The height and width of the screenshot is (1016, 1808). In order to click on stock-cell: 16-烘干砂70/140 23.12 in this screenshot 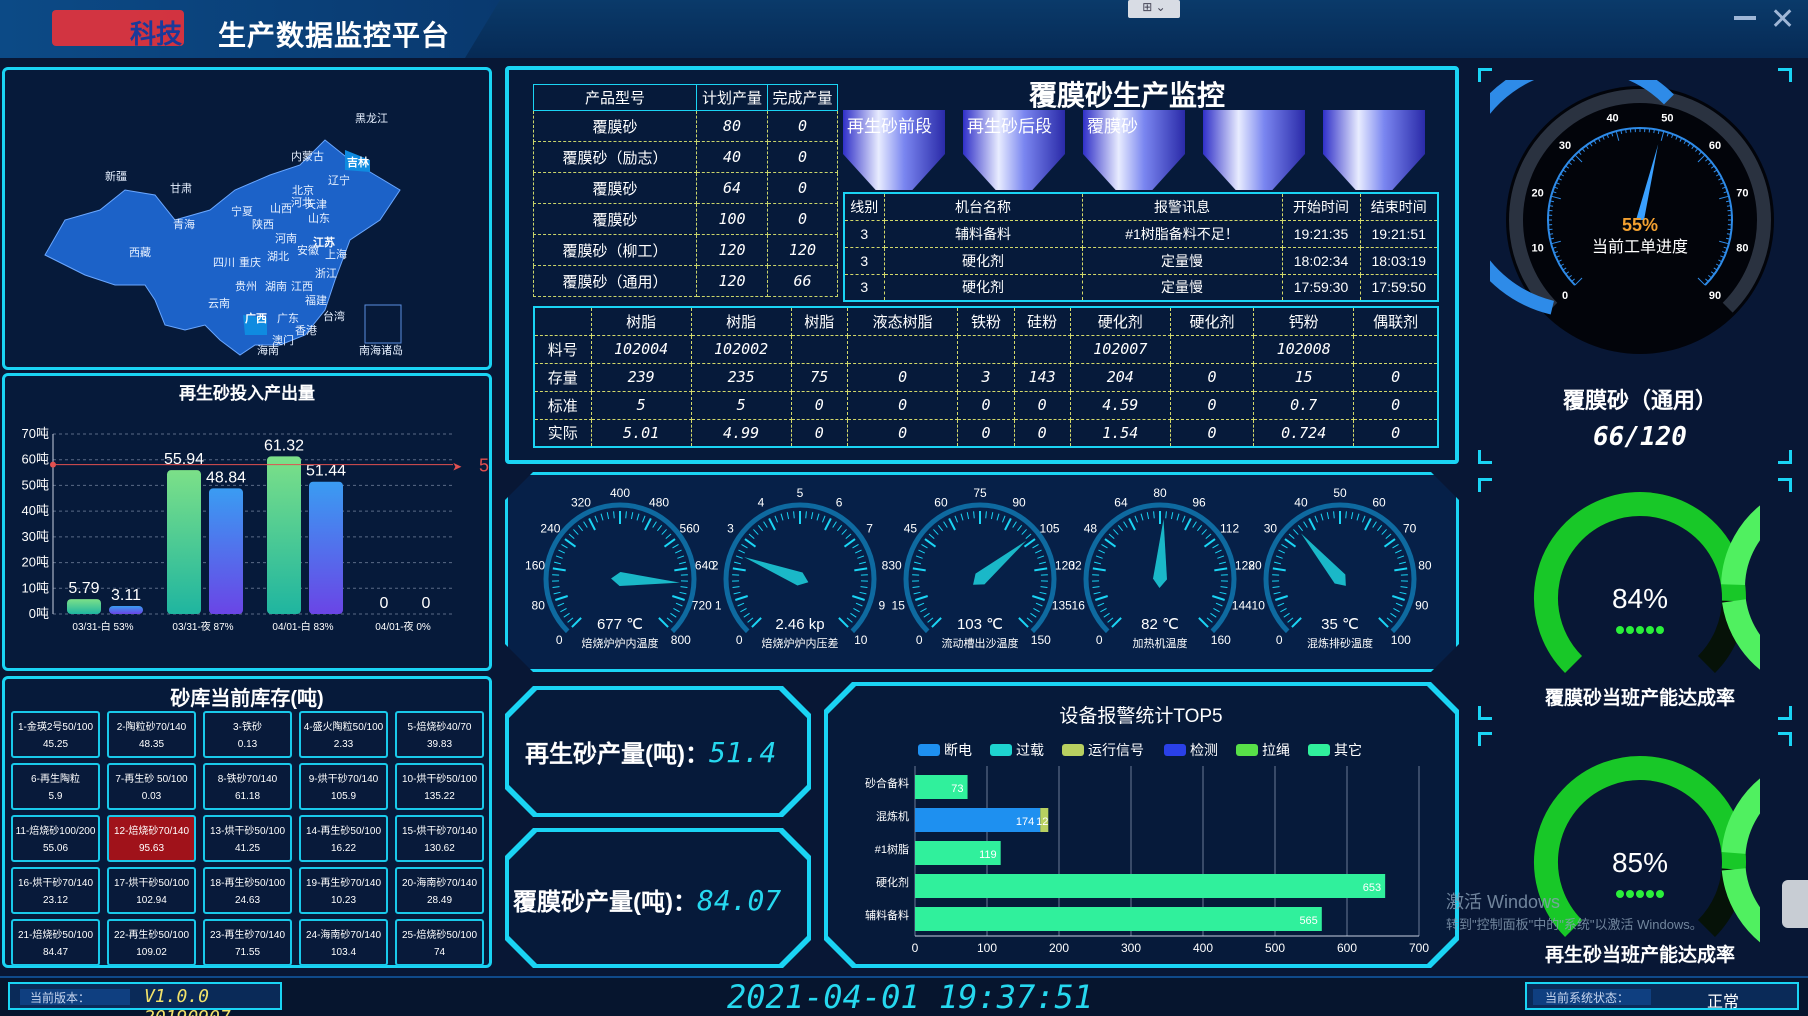, I will do `click(55, 890)`.